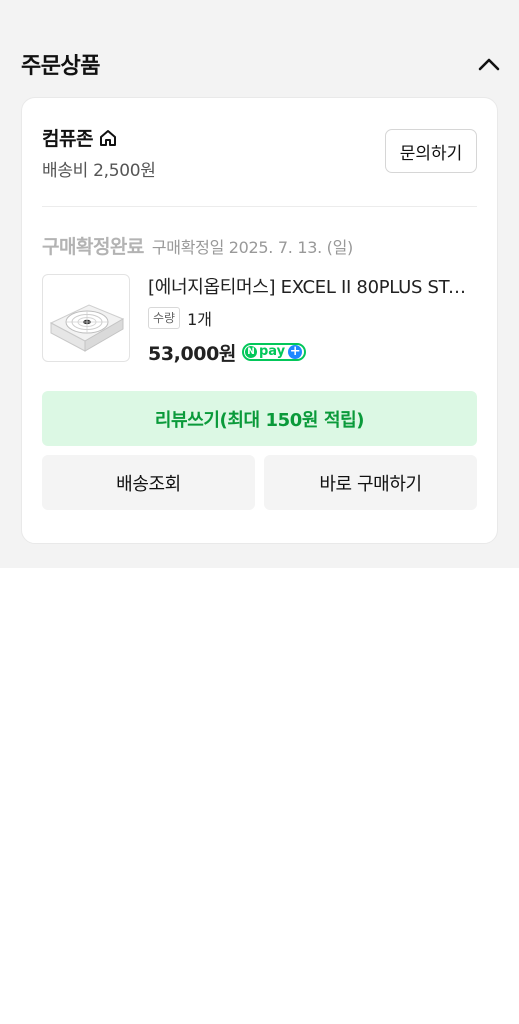 The height and width of the screenshot is (1024, 519). I want to click on seller-row: 컴퓨존 배송비 2,500원 문의하기, so click(259, 152).